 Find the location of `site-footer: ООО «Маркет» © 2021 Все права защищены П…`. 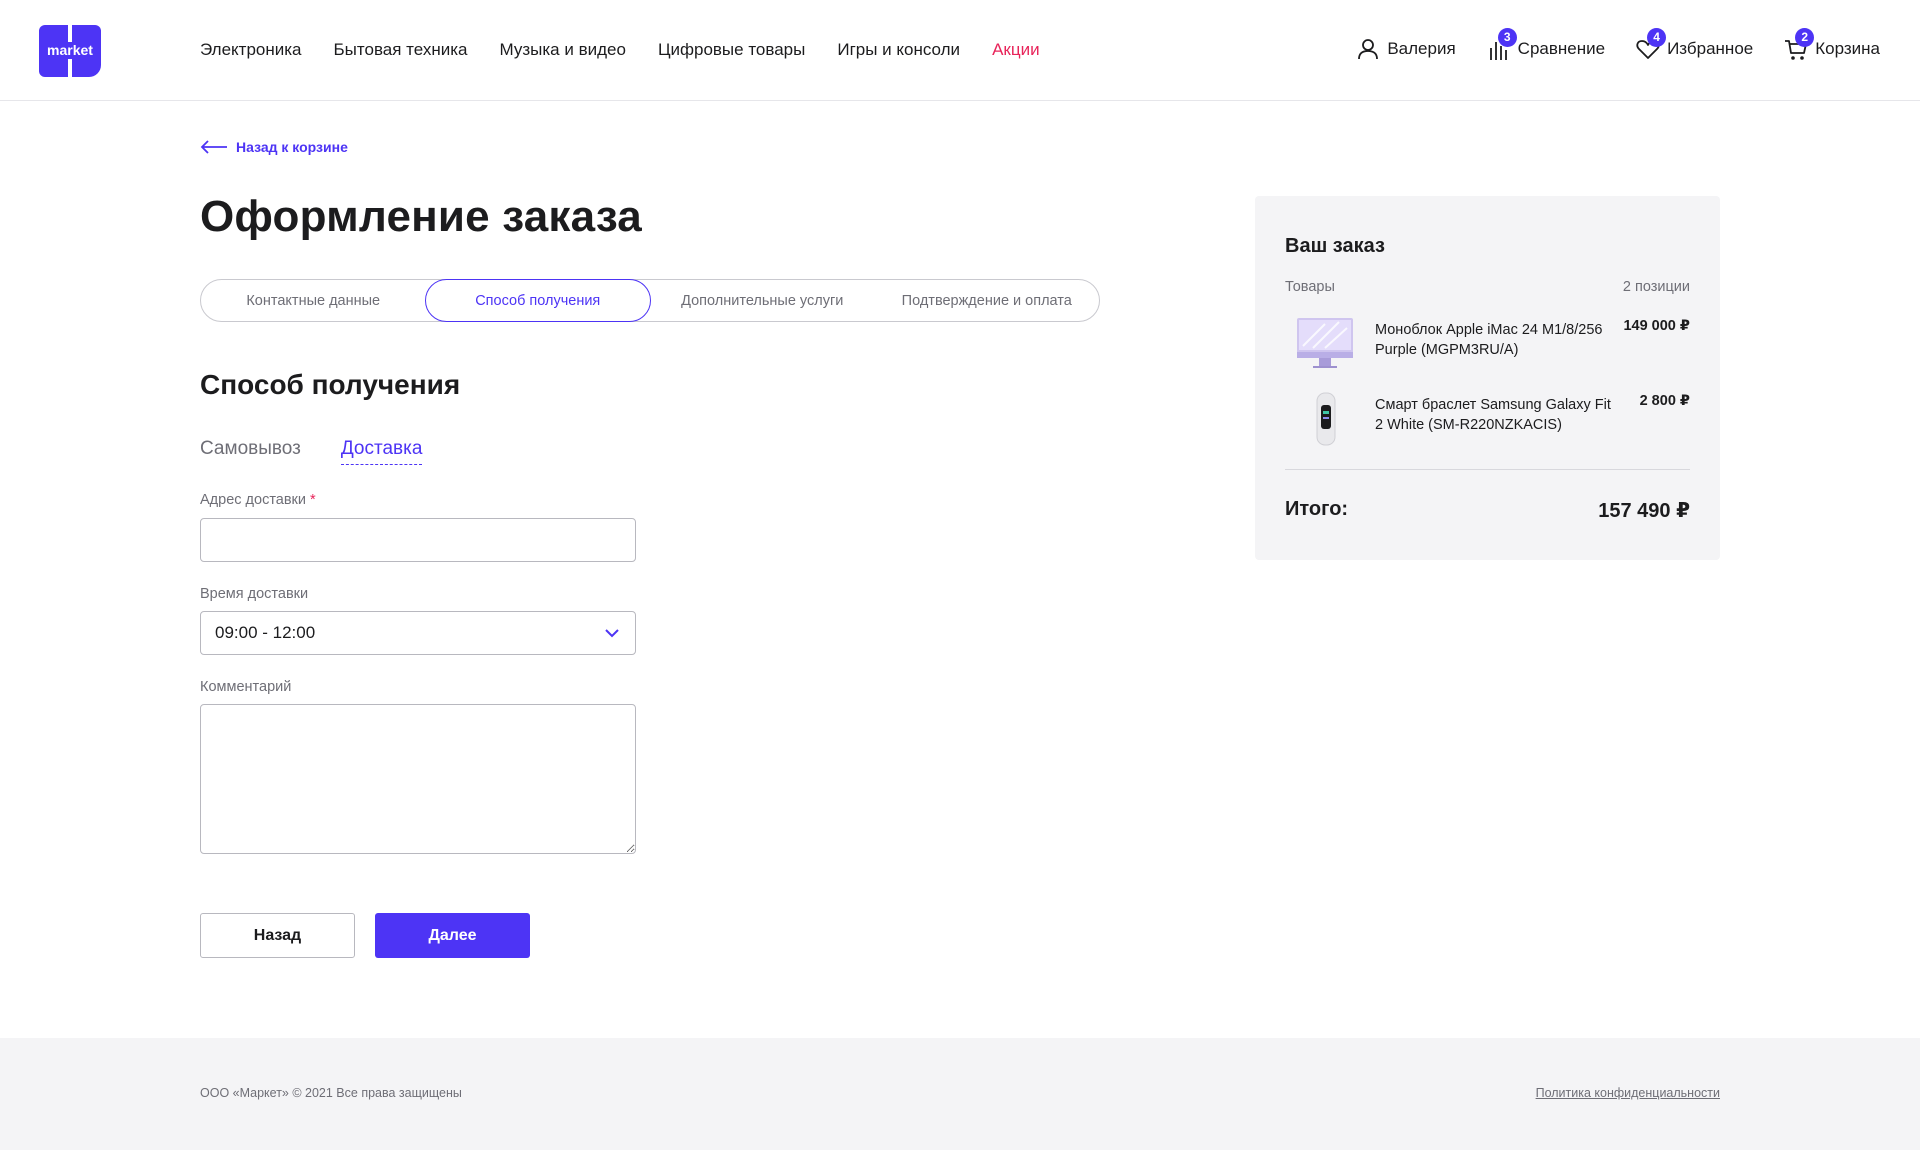

site-footer: ООО «Маркет» © 2021 Все права защищены П… is located at coordinates (960, 1094).